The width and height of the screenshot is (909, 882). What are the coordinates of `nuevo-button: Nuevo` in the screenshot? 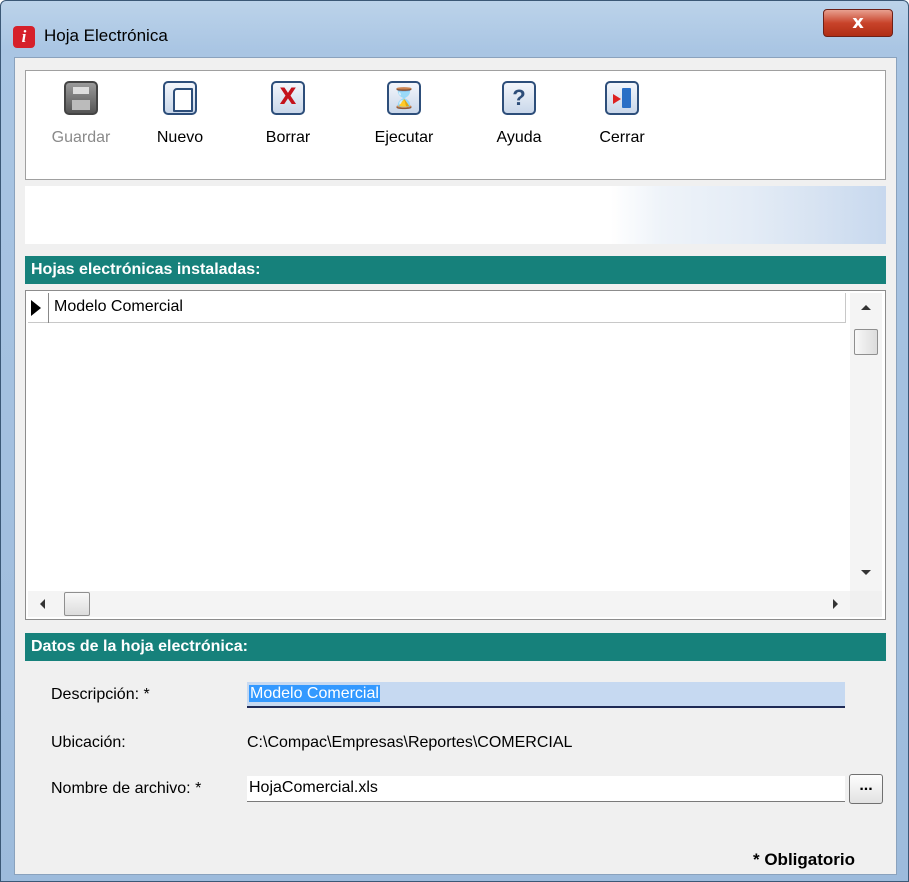 It's located at (180, 114).